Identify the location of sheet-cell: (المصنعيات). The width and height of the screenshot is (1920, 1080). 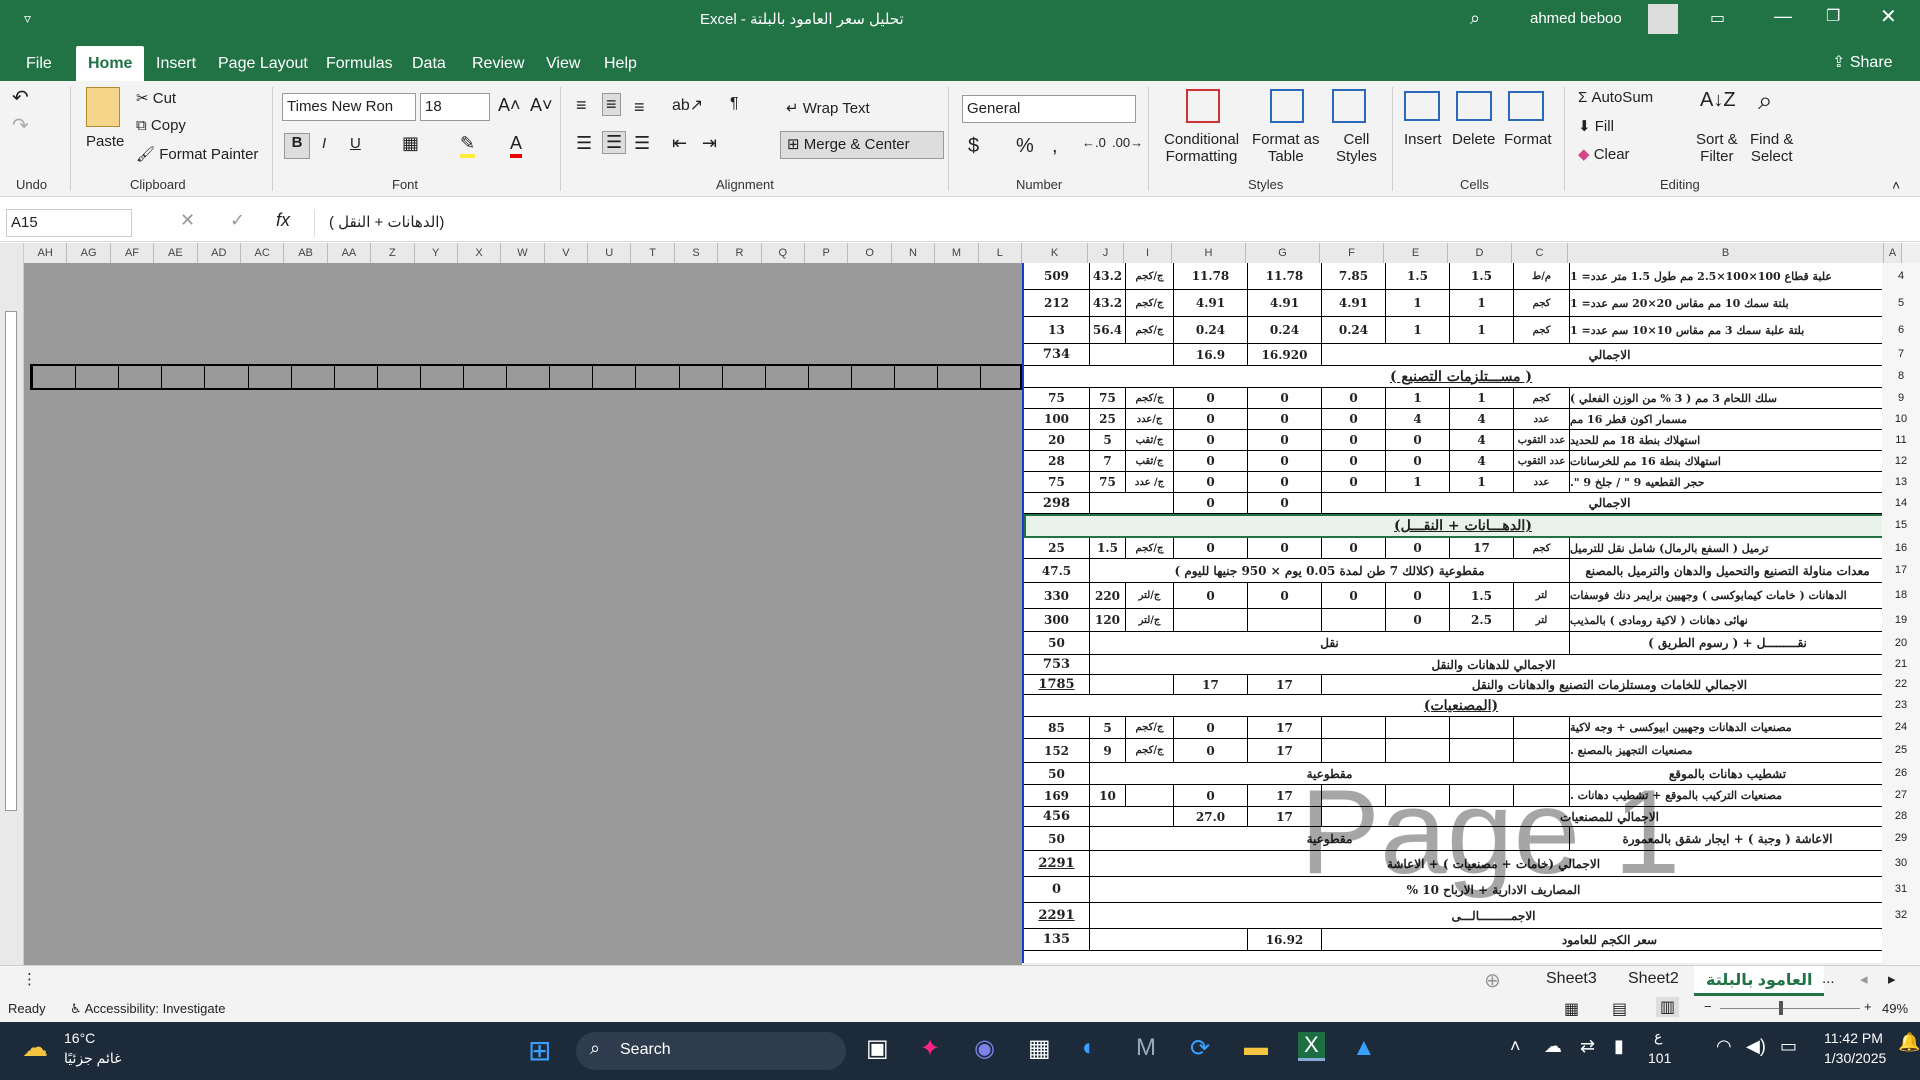
(1461, 705).